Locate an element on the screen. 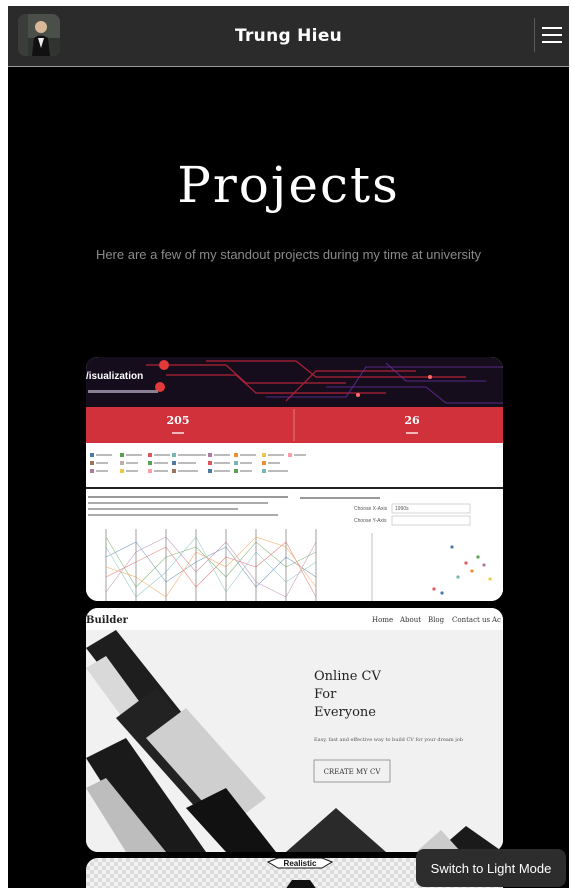 The image size is (571, 888). stat-value-right: 26 is located at coordinates (412, 420).